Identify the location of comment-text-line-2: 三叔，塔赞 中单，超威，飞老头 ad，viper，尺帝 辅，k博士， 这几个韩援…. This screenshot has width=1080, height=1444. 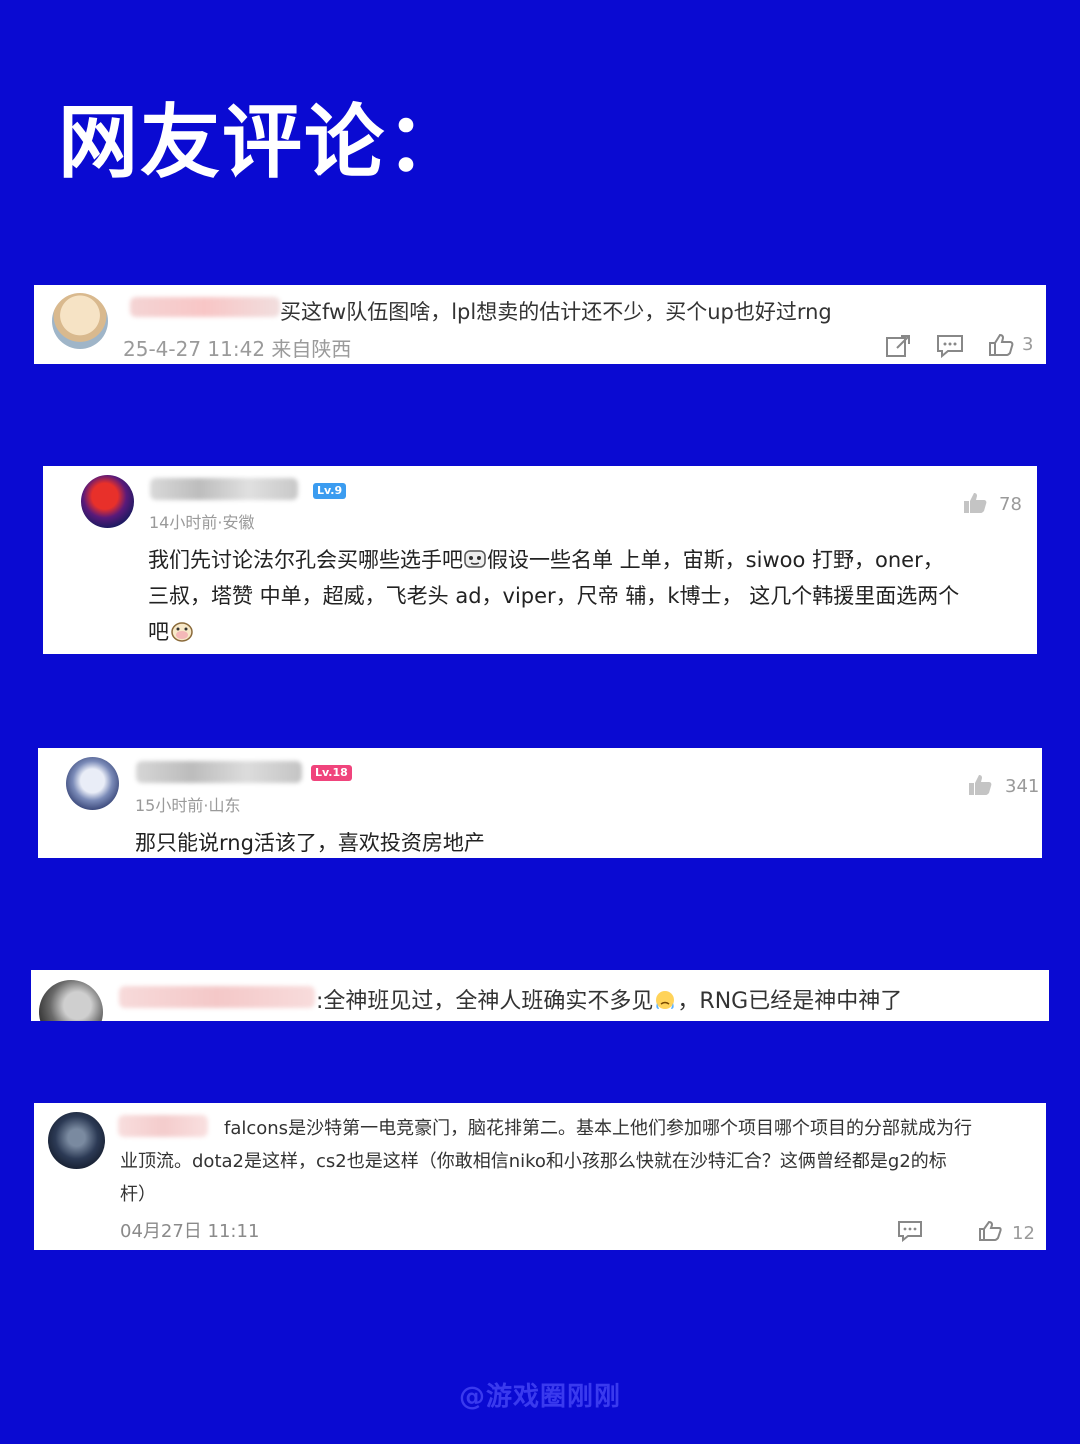
(554, 596).